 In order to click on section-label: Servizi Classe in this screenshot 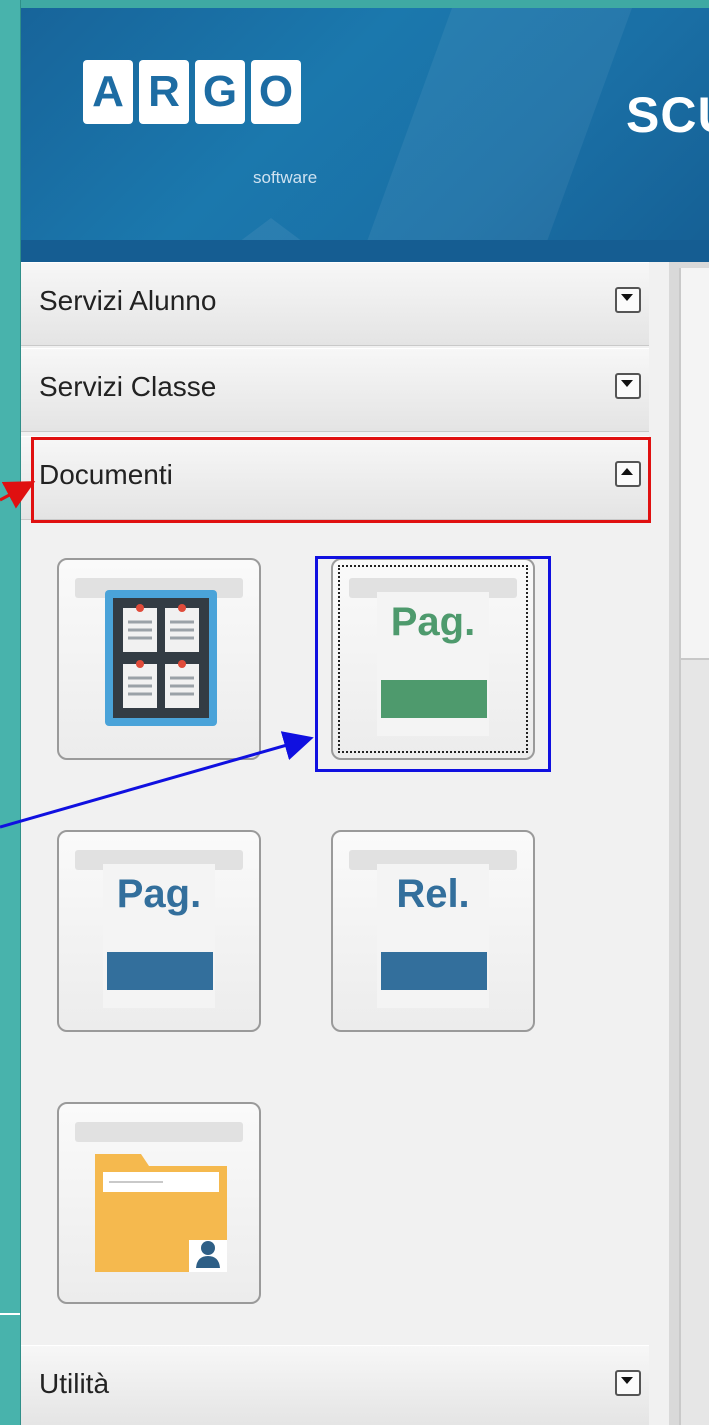, I will do `click(128, 386)`.